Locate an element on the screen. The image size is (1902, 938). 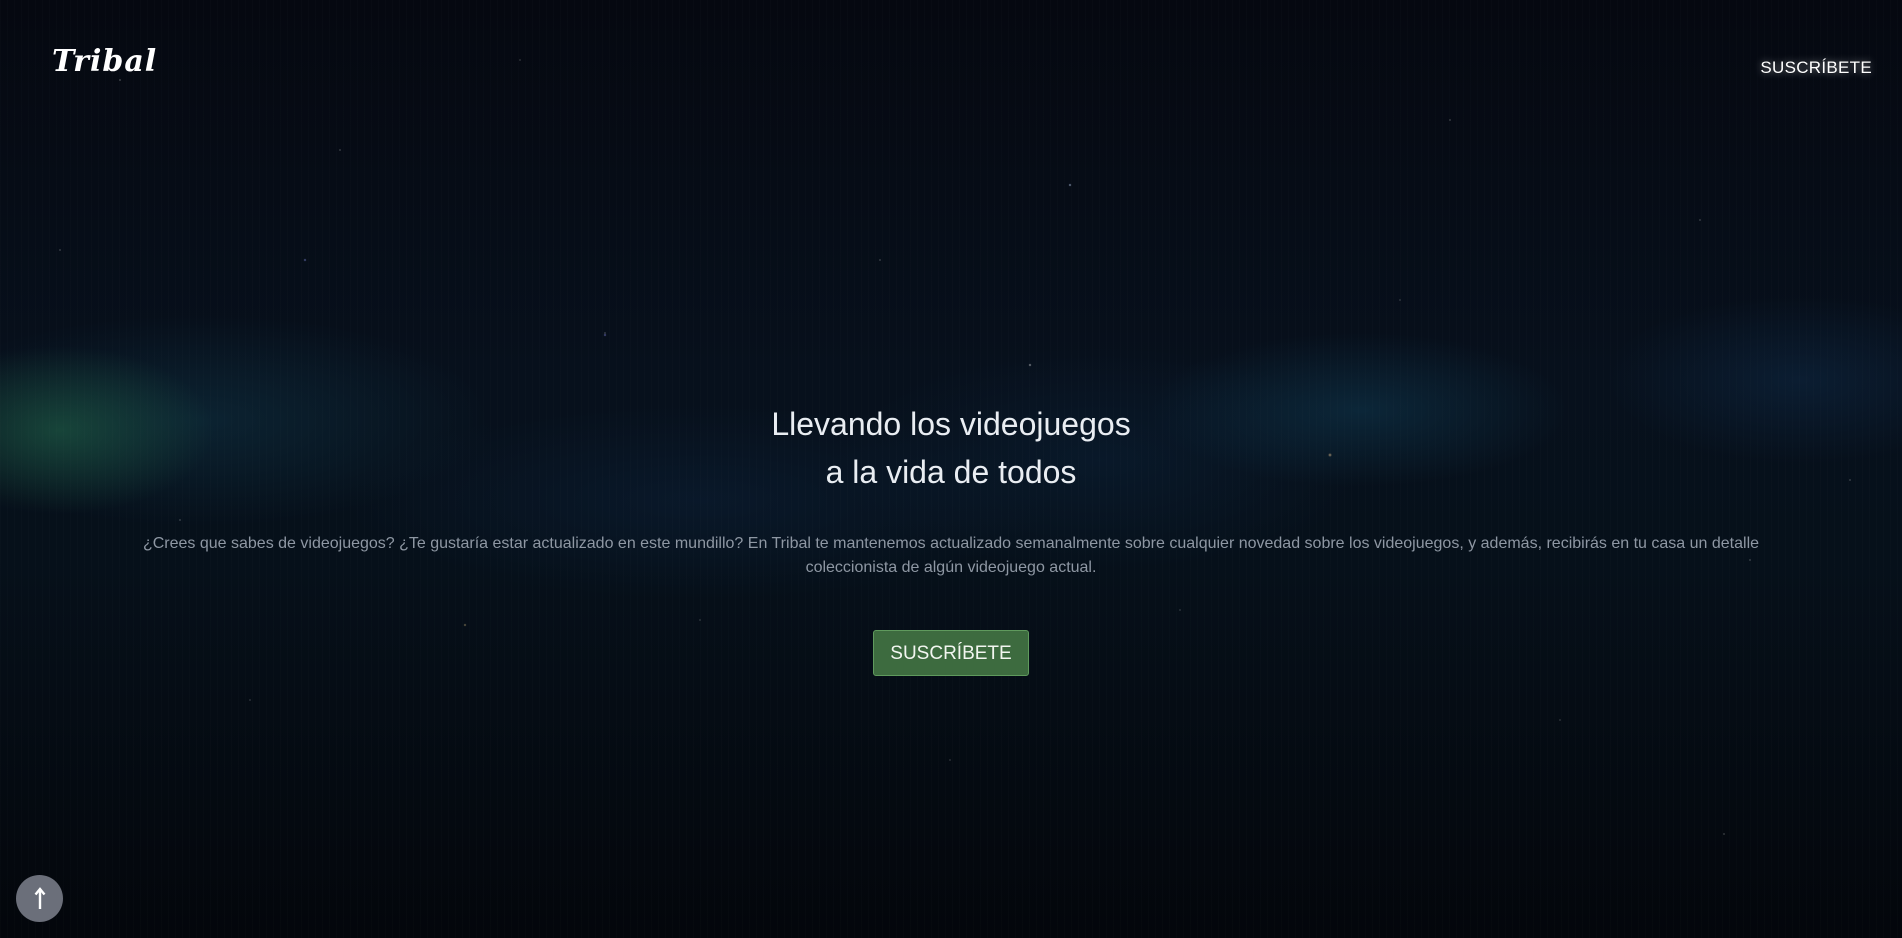
nav-subscribe-link: SUSCRÍBETE is located at coordinates (1816, 68).